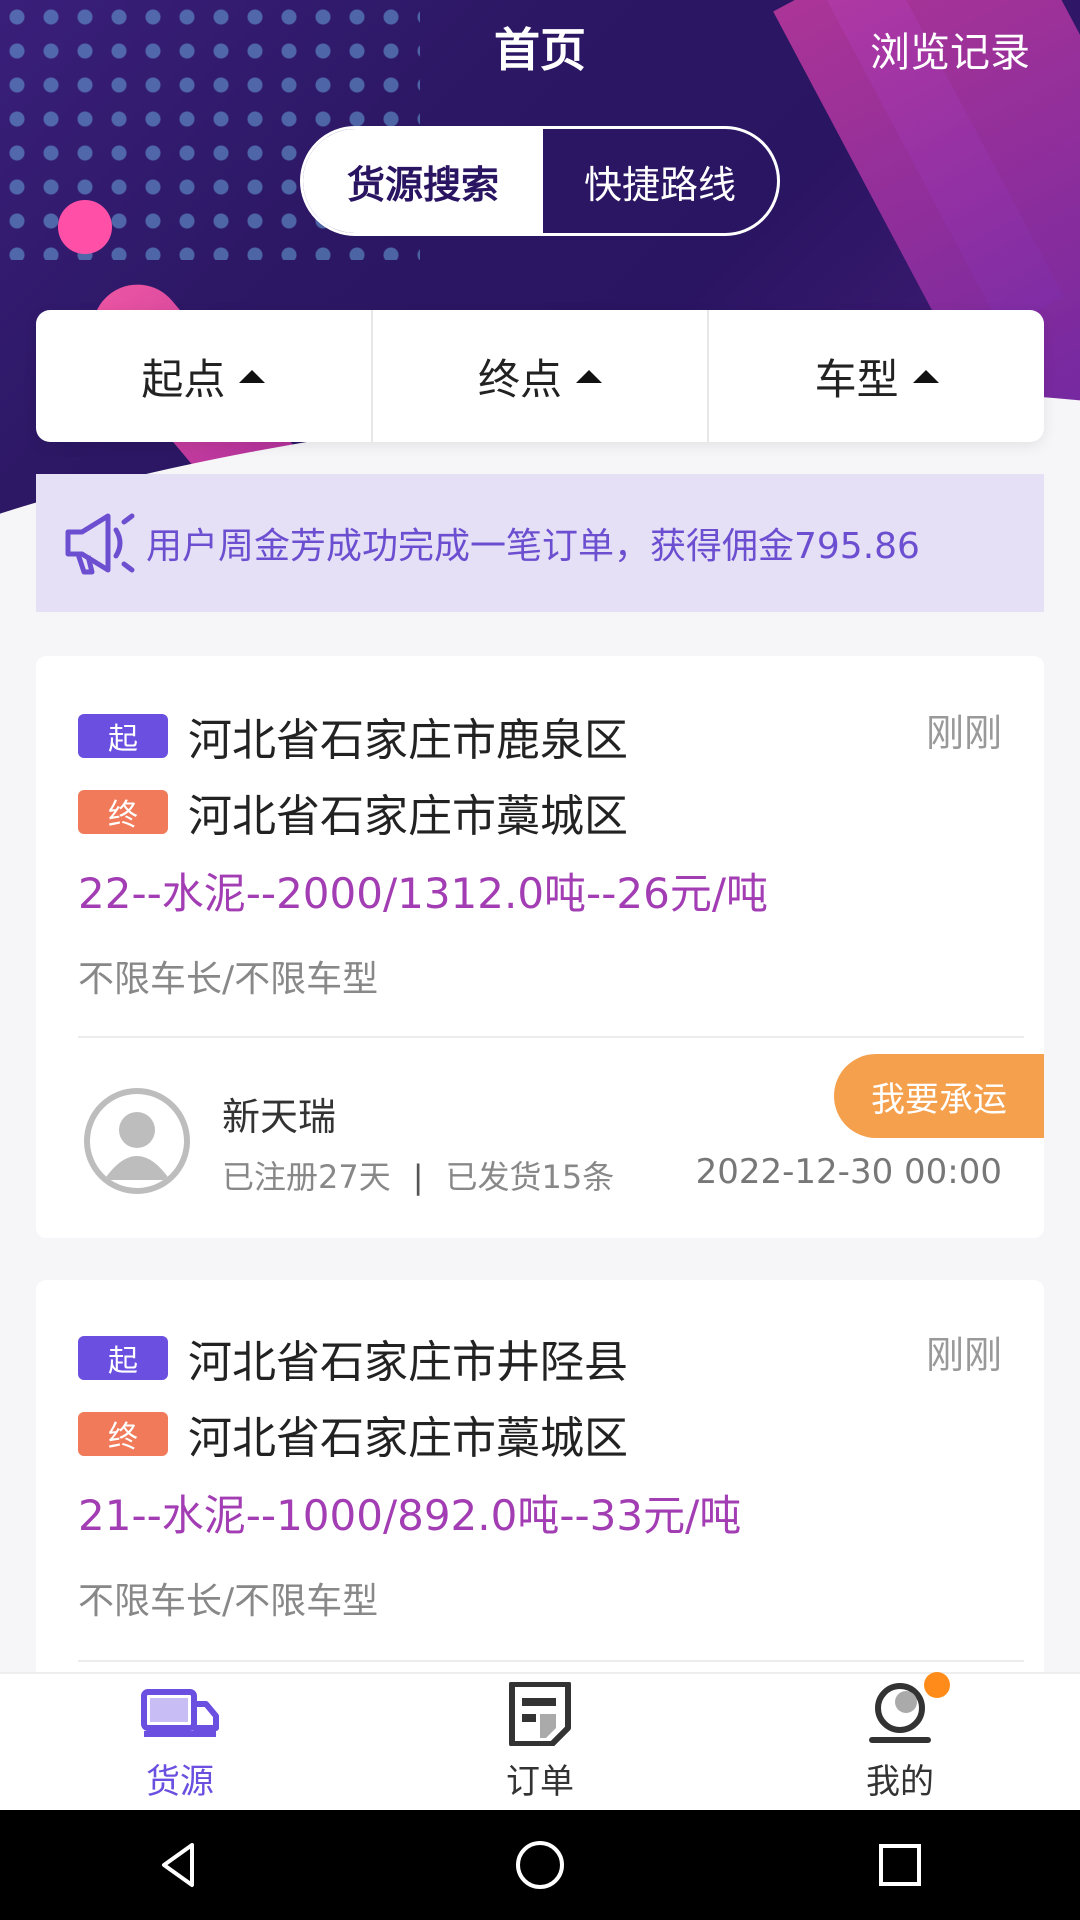 Image resolution: width=1080 pixels, height=1920 pixels. I want to click on user-icon, so click(137, 1146).